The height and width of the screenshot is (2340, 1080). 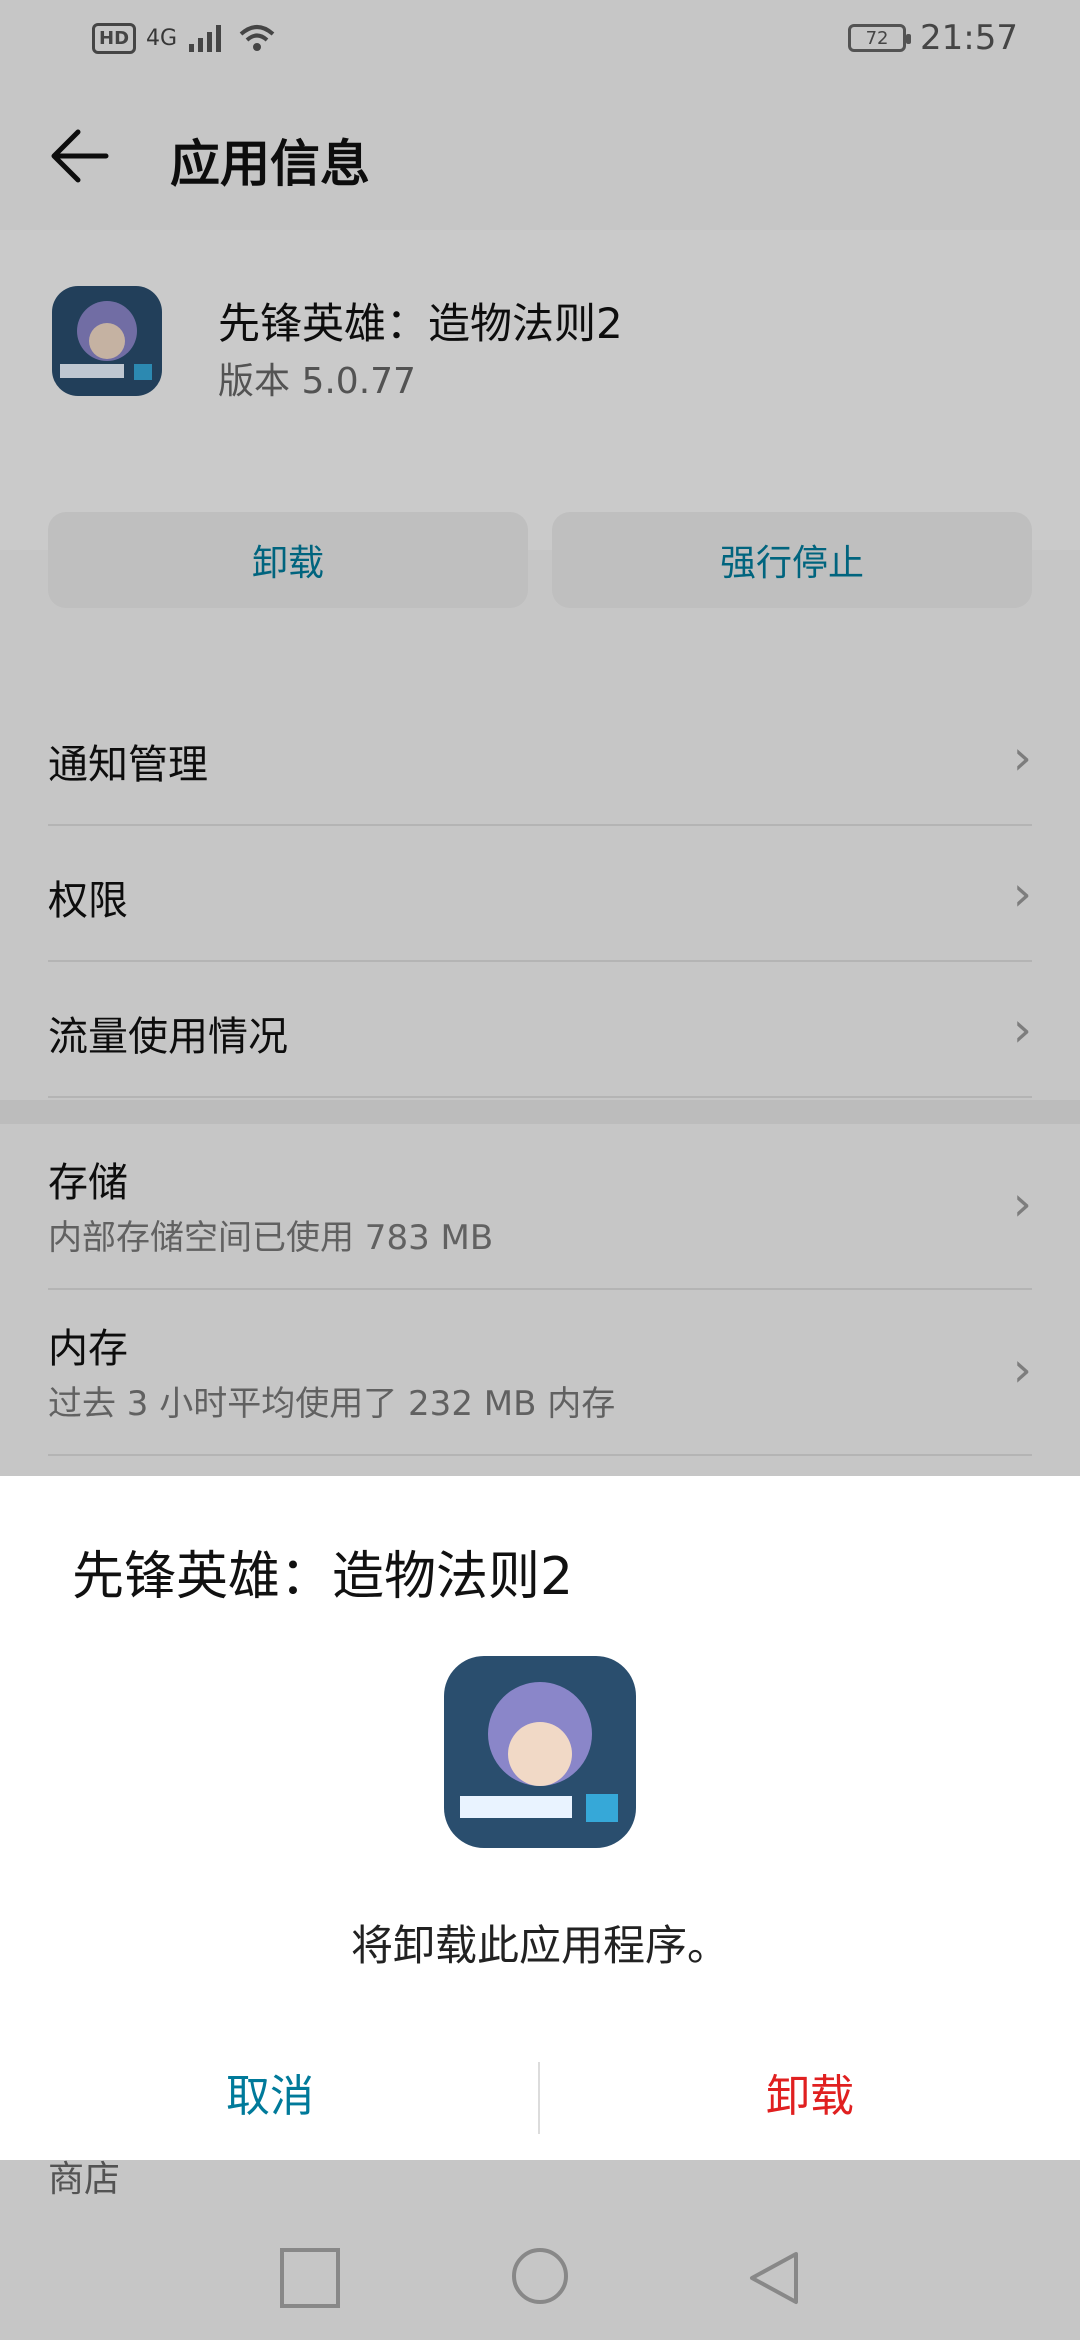 I want to click on cancel-button: 取消, so click(x=270, y=2092).